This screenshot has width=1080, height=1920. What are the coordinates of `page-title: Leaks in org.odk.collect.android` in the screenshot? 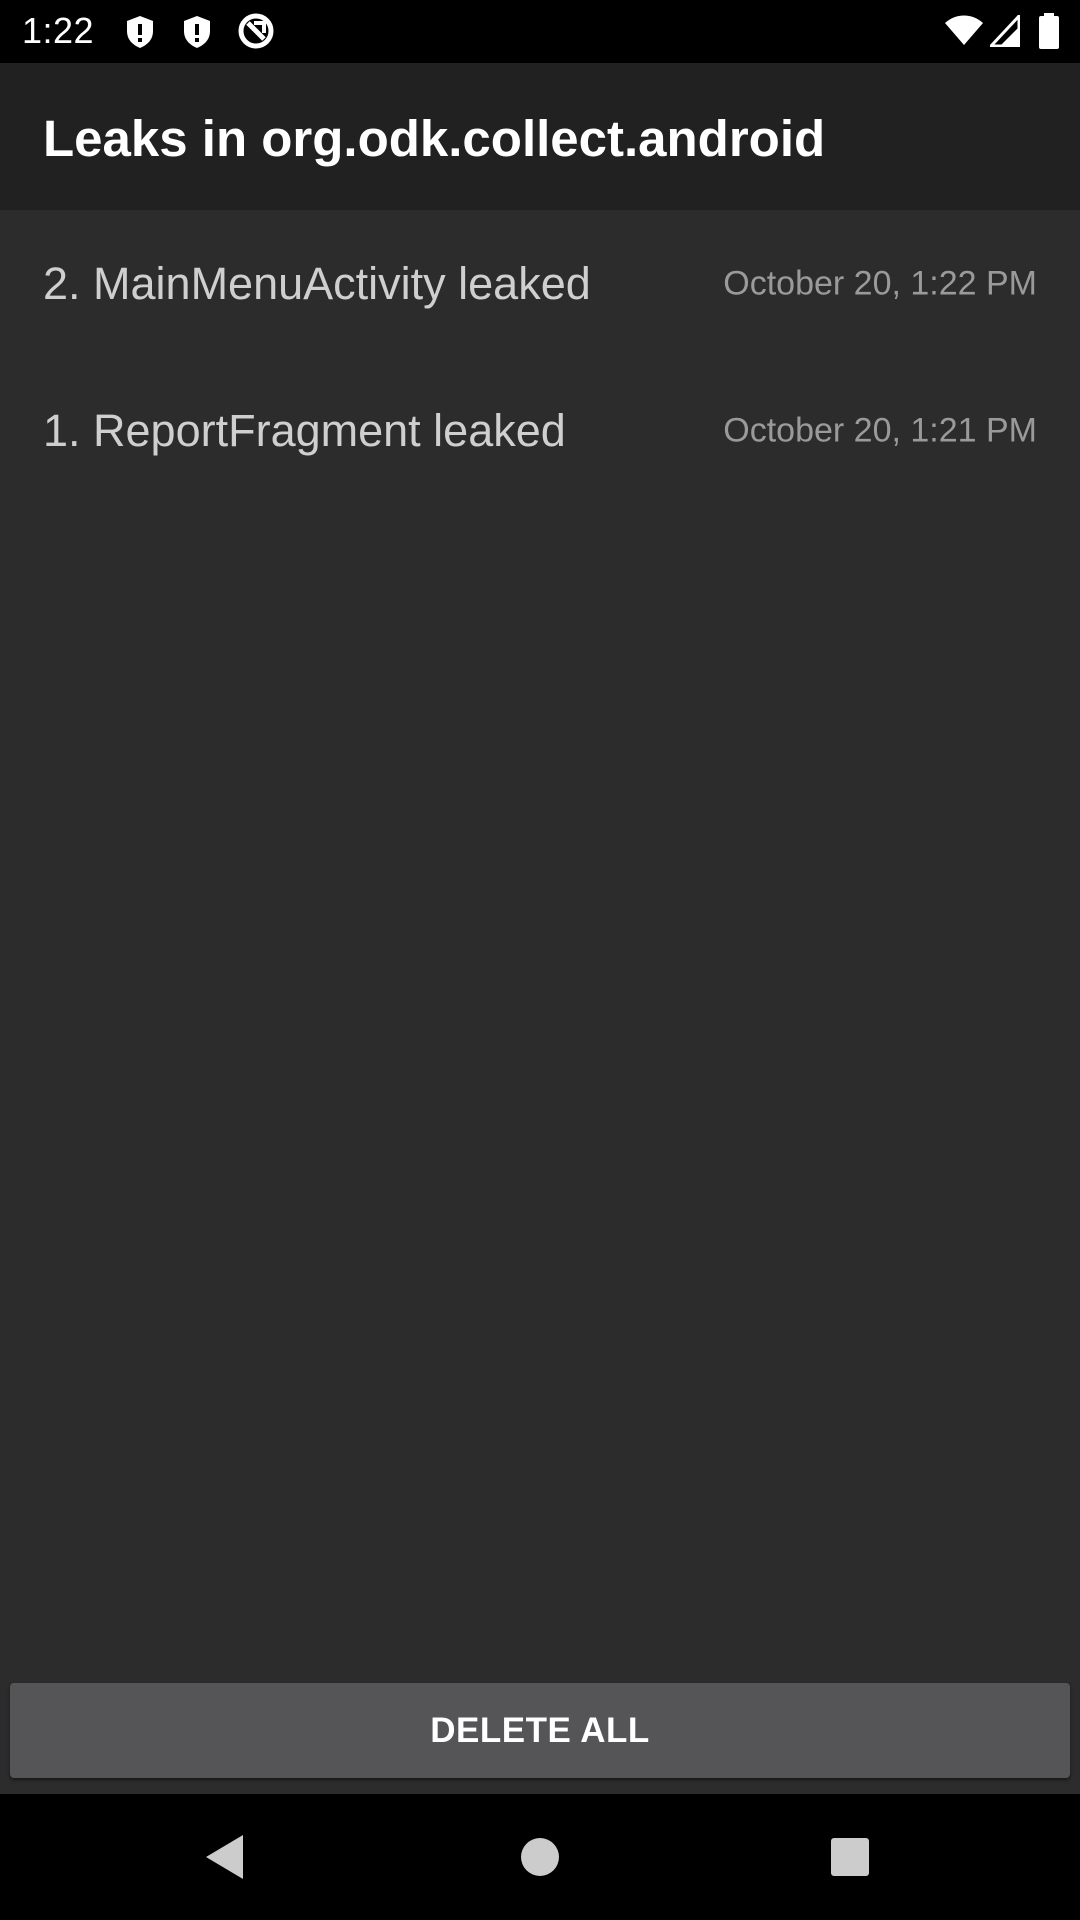 It's located at (434, 138).